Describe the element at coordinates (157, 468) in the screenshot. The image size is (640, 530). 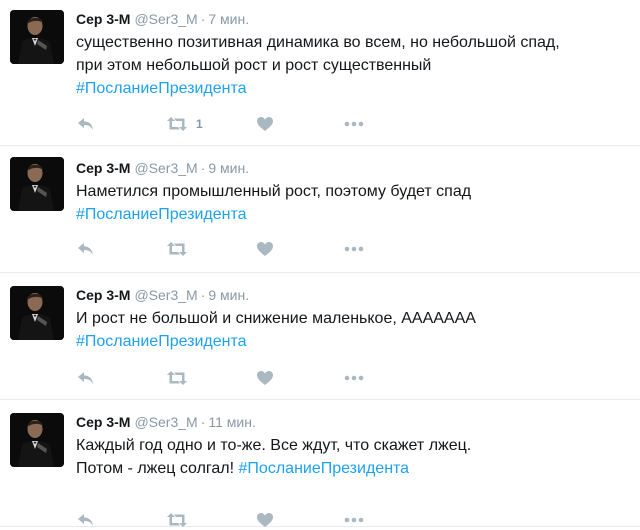
I see `text-segment: Потом - лжец солгал!` at that location.